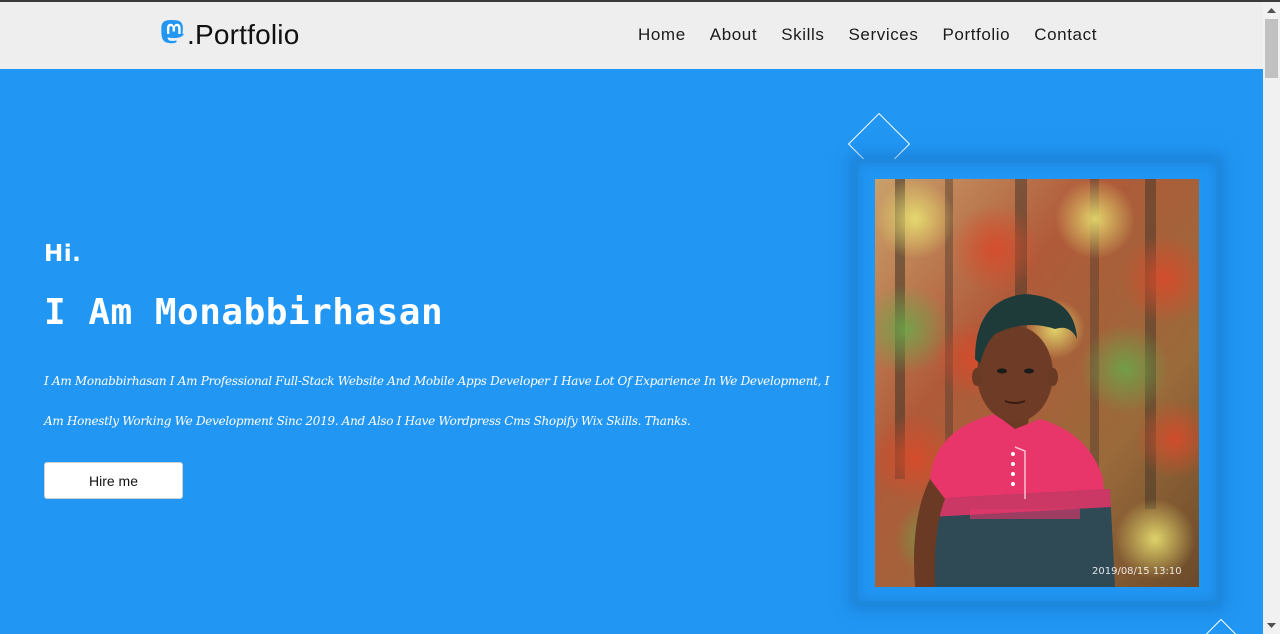 This screenshot has height=634, width=1280. I want to click on hero-greeting: Hi., so click(63, 254).